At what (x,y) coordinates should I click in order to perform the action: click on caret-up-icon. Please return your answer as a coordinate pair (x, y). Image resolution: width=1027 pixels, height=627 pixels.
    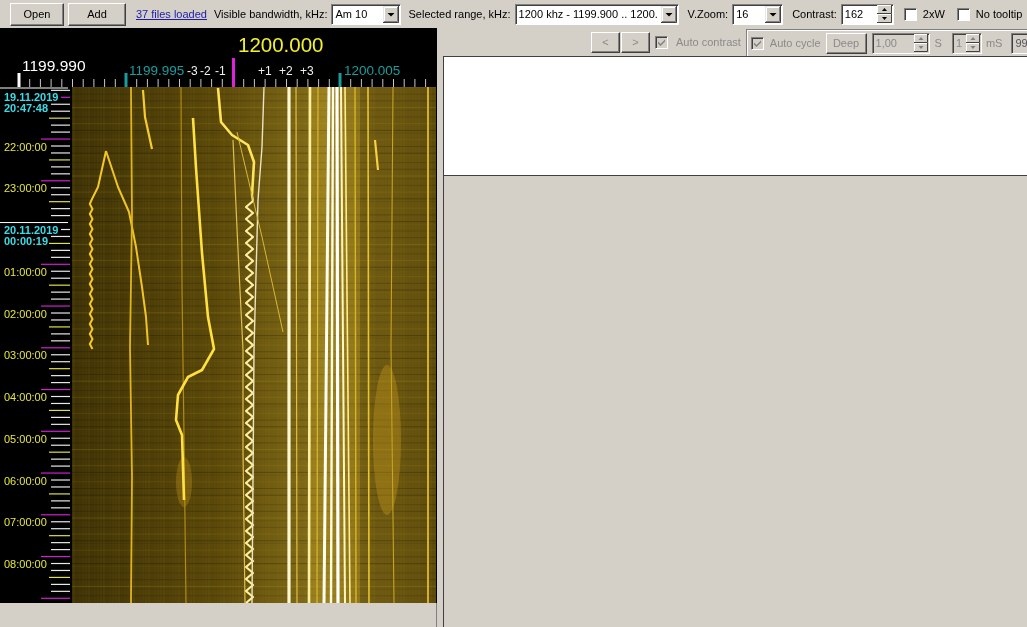
    Looking at the image, I should click on (884, 9).